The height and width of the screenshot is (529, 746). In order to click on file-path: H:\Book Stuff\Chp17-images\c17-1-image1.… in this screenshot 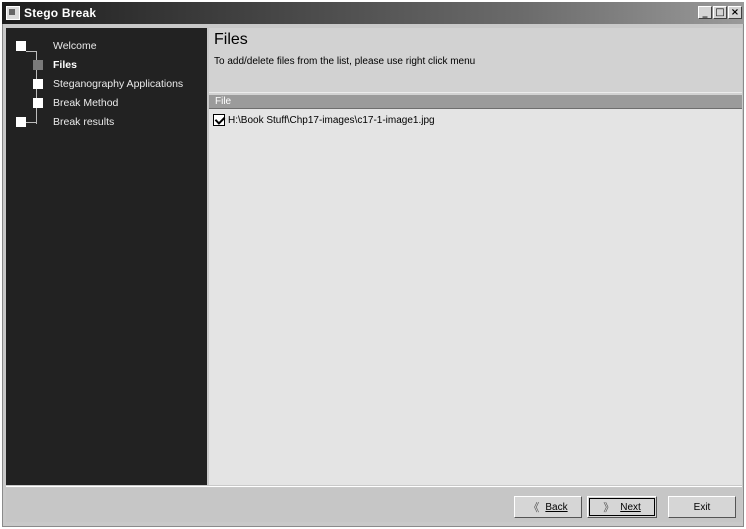, I will do `click(331, 120)`.